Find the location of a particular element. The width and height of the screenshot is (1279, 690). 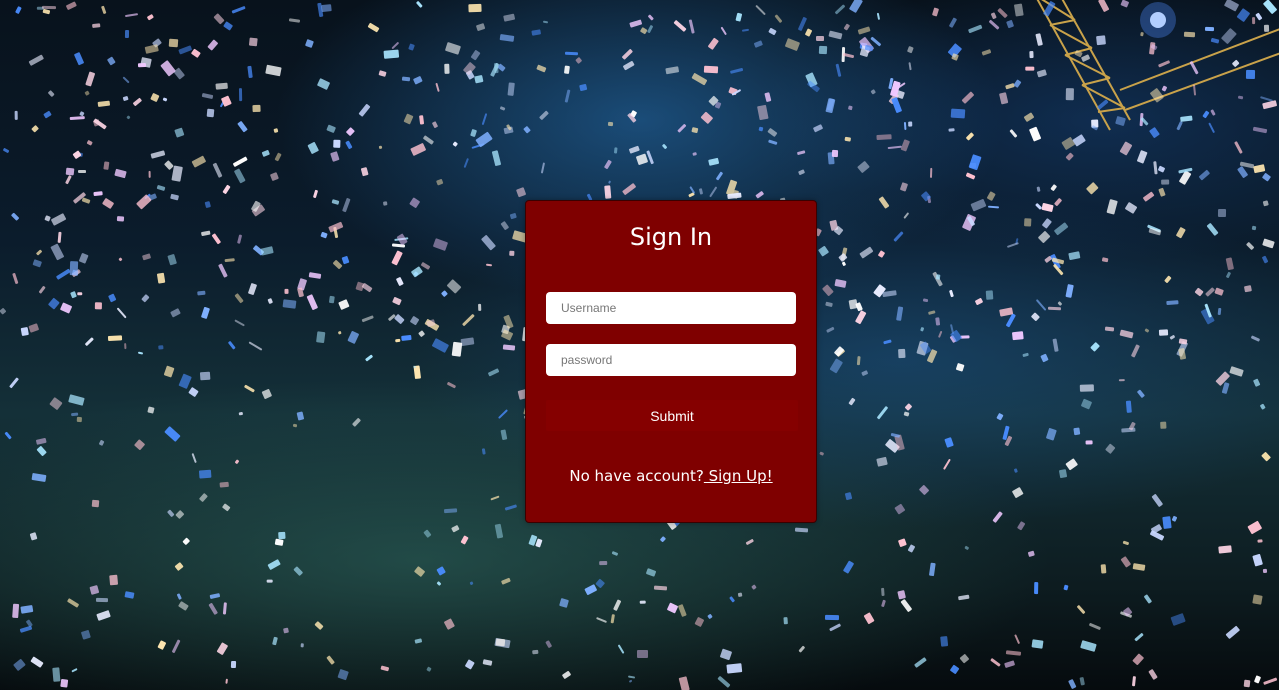

signup-row: No have account? Sign Up! is located at coordinates (671, 476).